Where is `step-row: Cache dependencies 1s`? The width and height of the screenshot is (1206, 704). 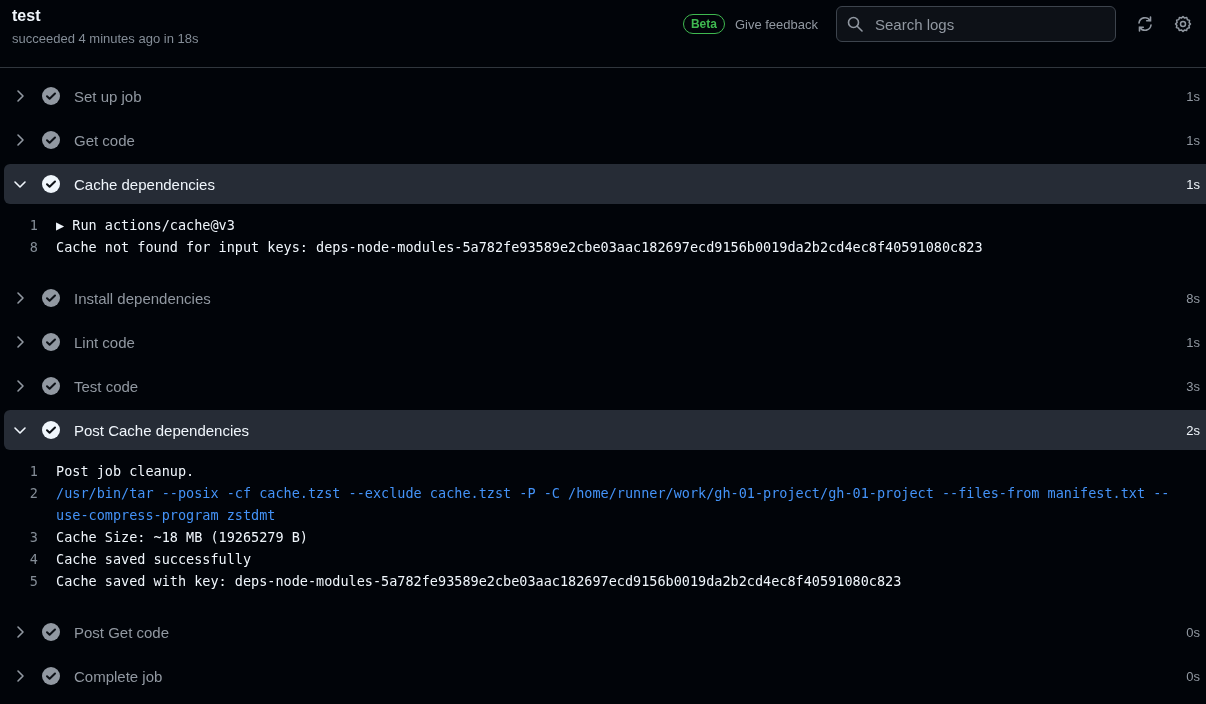
step-row: Cache dependencies 1s is located at coordinates (605, 184).